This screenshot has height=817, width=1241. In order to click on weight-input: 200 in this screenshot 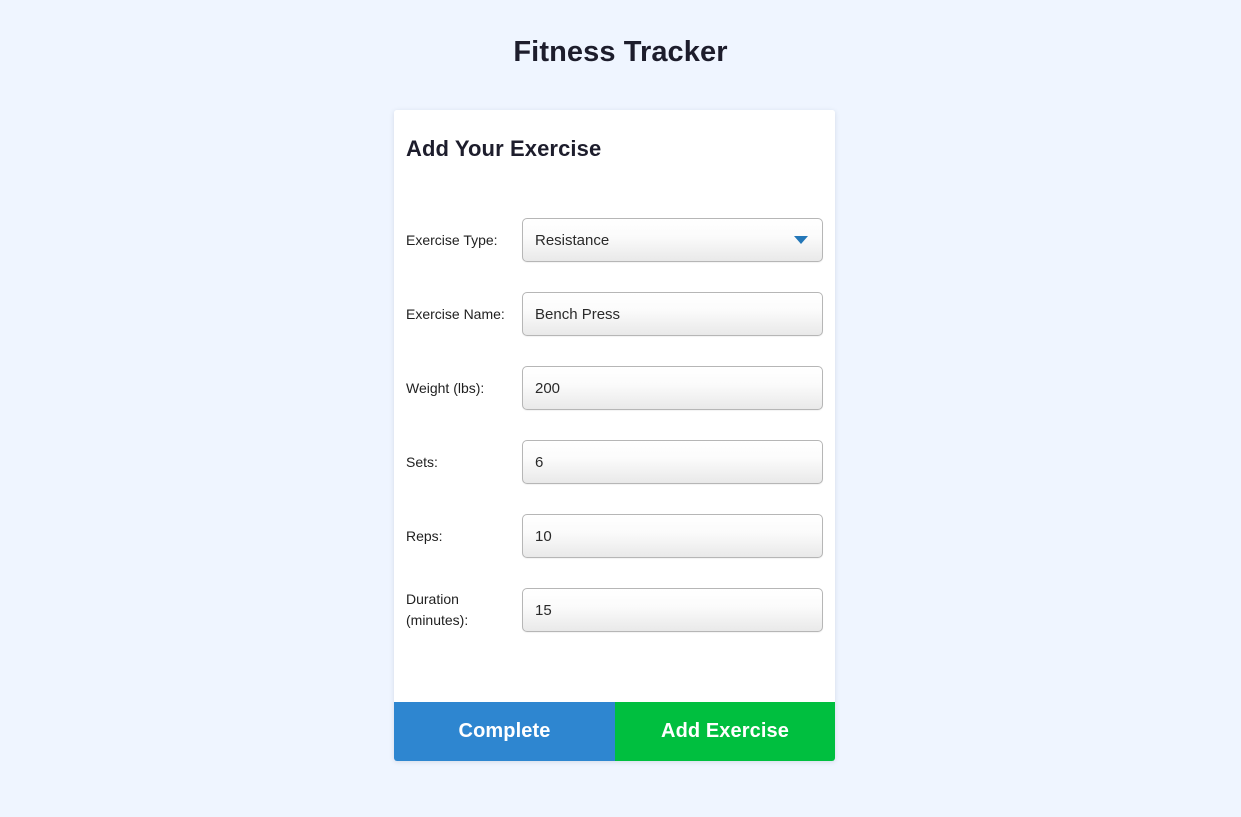, I will do `click(672, 388)`.